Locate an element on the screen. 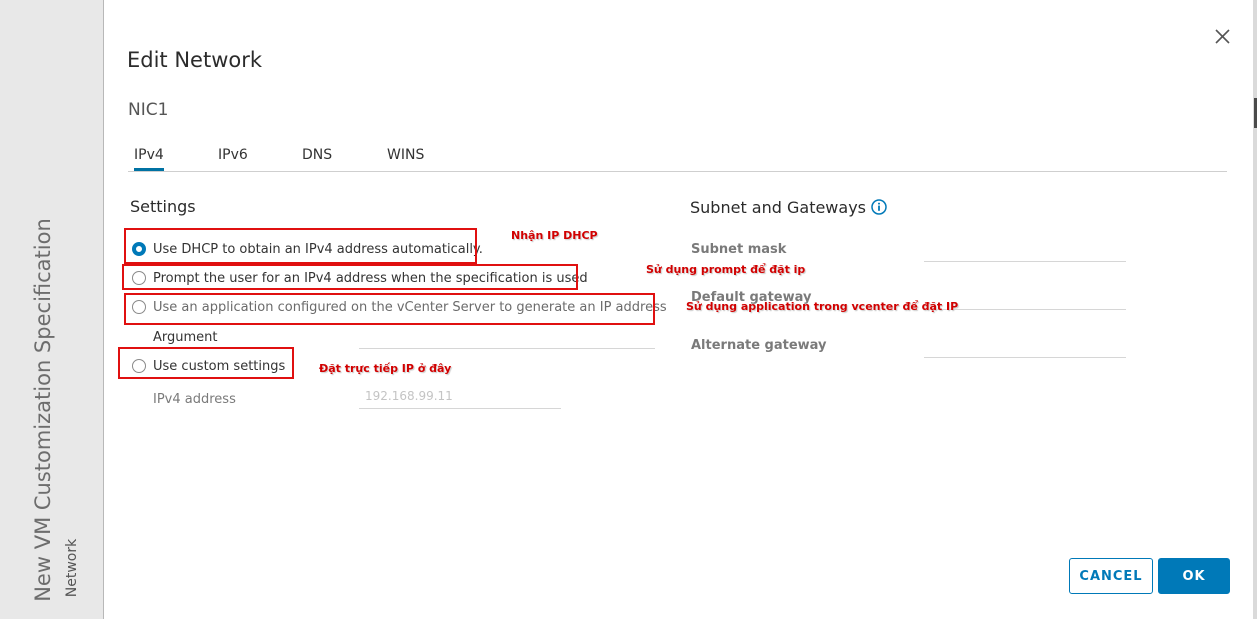 The image size is (1257, 619). nic-label: NIC1 is located at coordinates (148, 110).